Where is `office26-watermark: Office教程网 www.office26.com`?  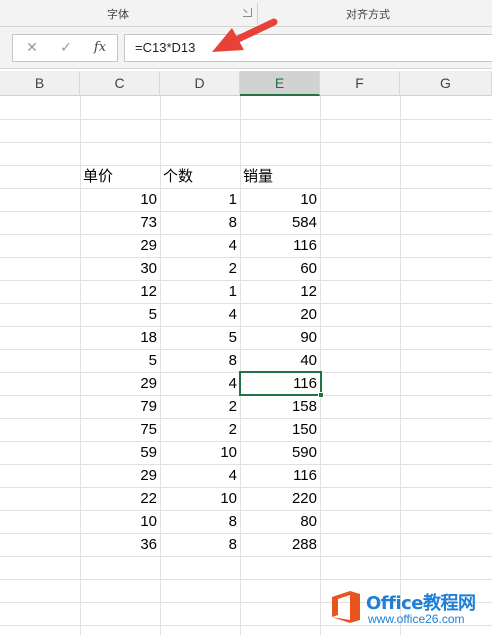
office26-watermark: Office教程网 www.office26.com is located at coordinates (408, 608).